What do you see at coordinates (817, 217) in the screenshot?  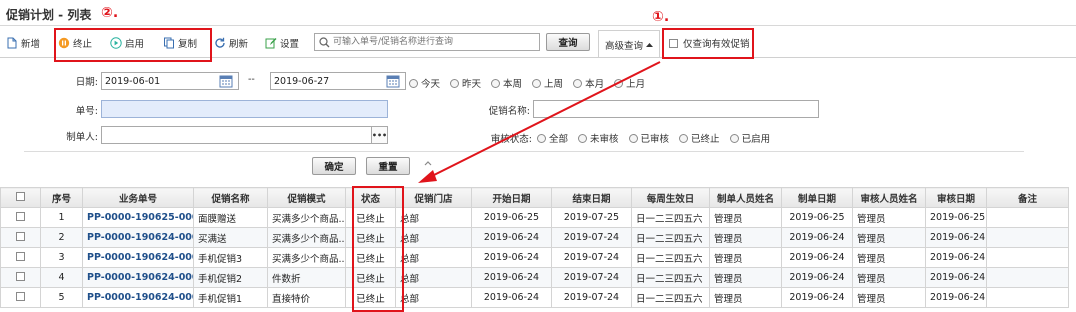 I see `cell-created: 2019-06-25` at bounding box center [817, 217].